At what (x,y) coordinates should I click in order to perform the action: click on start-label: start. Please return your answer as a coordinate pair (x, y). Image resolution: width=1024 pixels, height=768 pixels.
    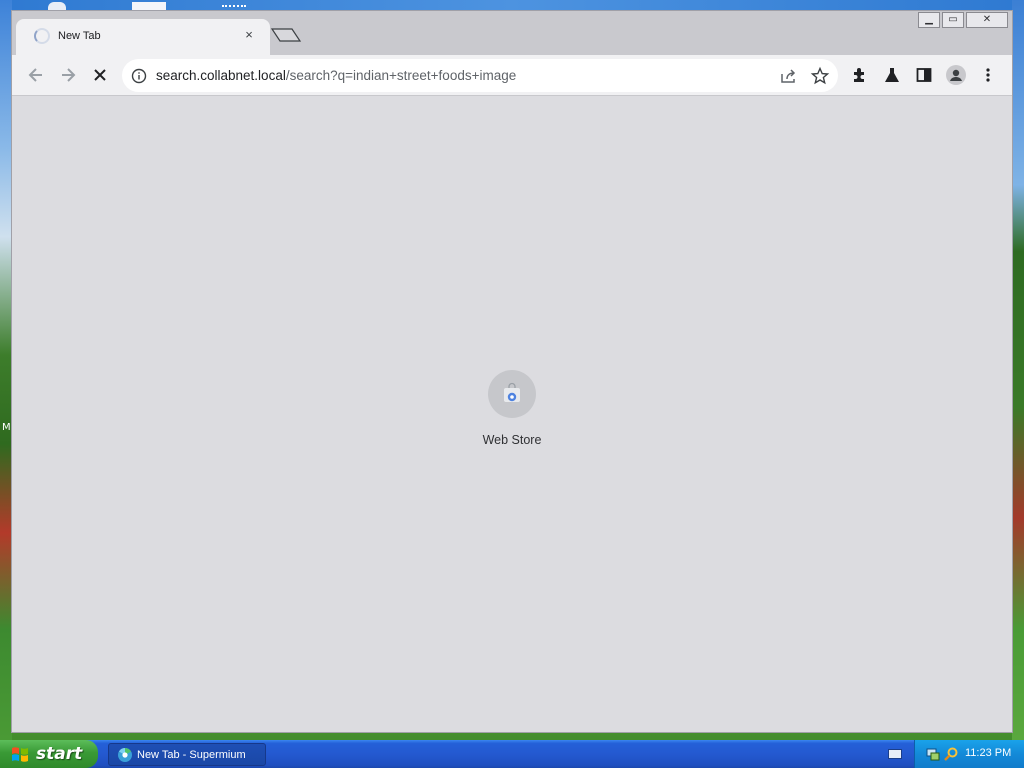
    Looking at the image, I should click on (59, 754).